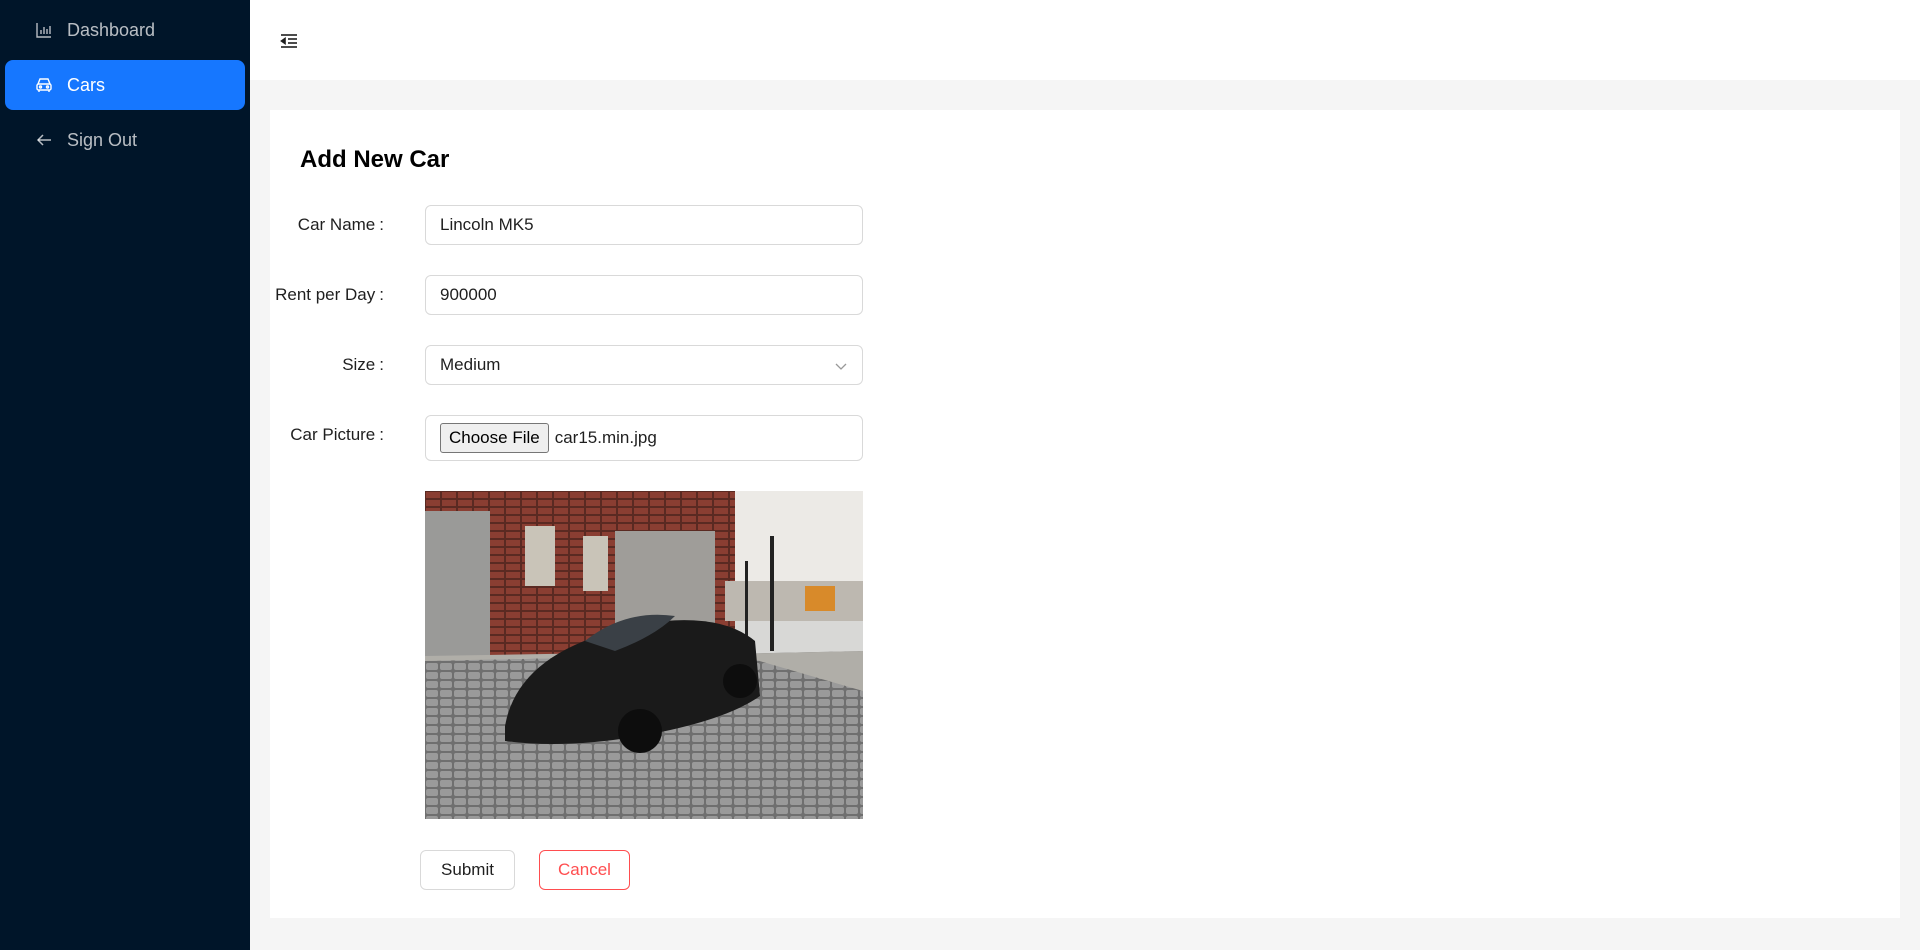 The width and height of the screenshot is (1920, 950). I want to click on car-image-preview, so click(644, 655).